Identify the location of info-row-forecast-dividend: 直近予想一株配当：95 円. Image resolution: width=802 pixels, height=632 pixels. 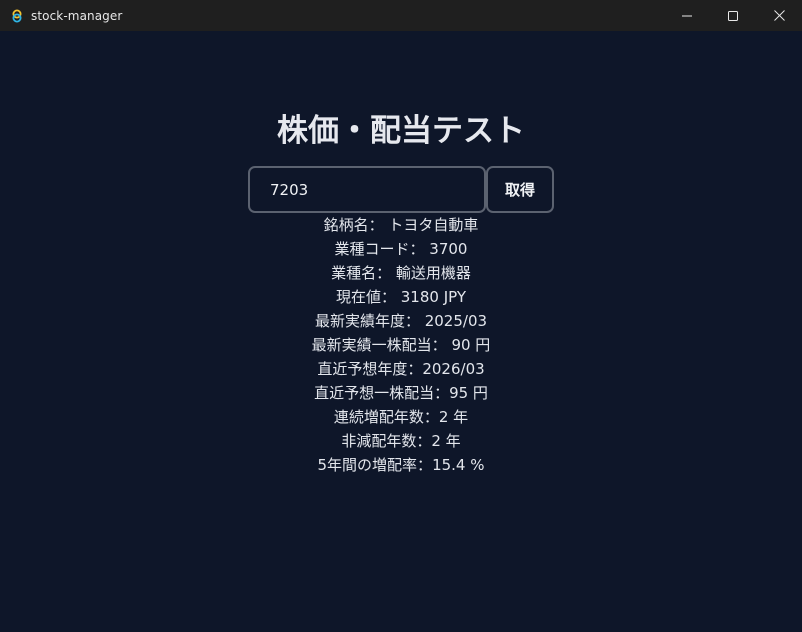
(401, 393).